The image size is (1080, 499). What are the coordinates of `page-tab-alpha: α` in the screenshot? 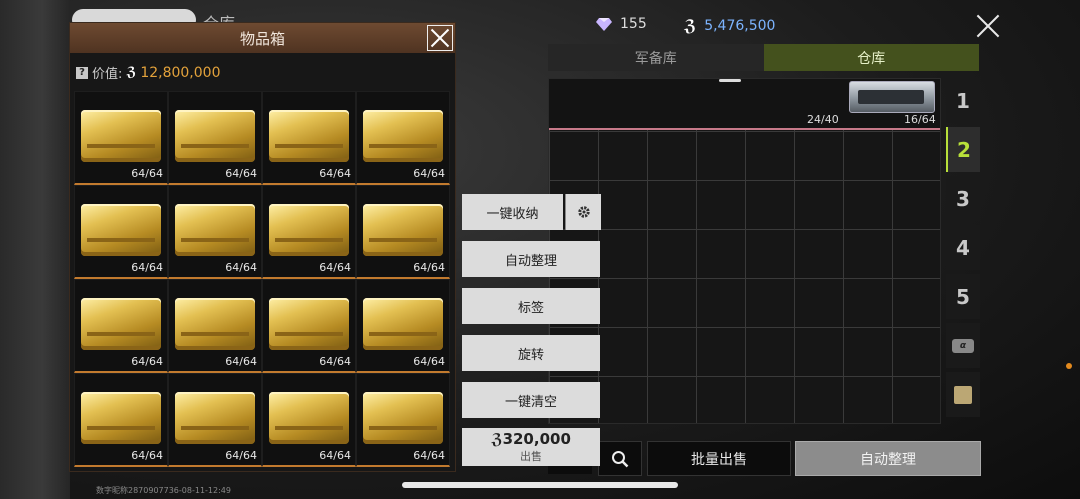 It's located at (963, 345).